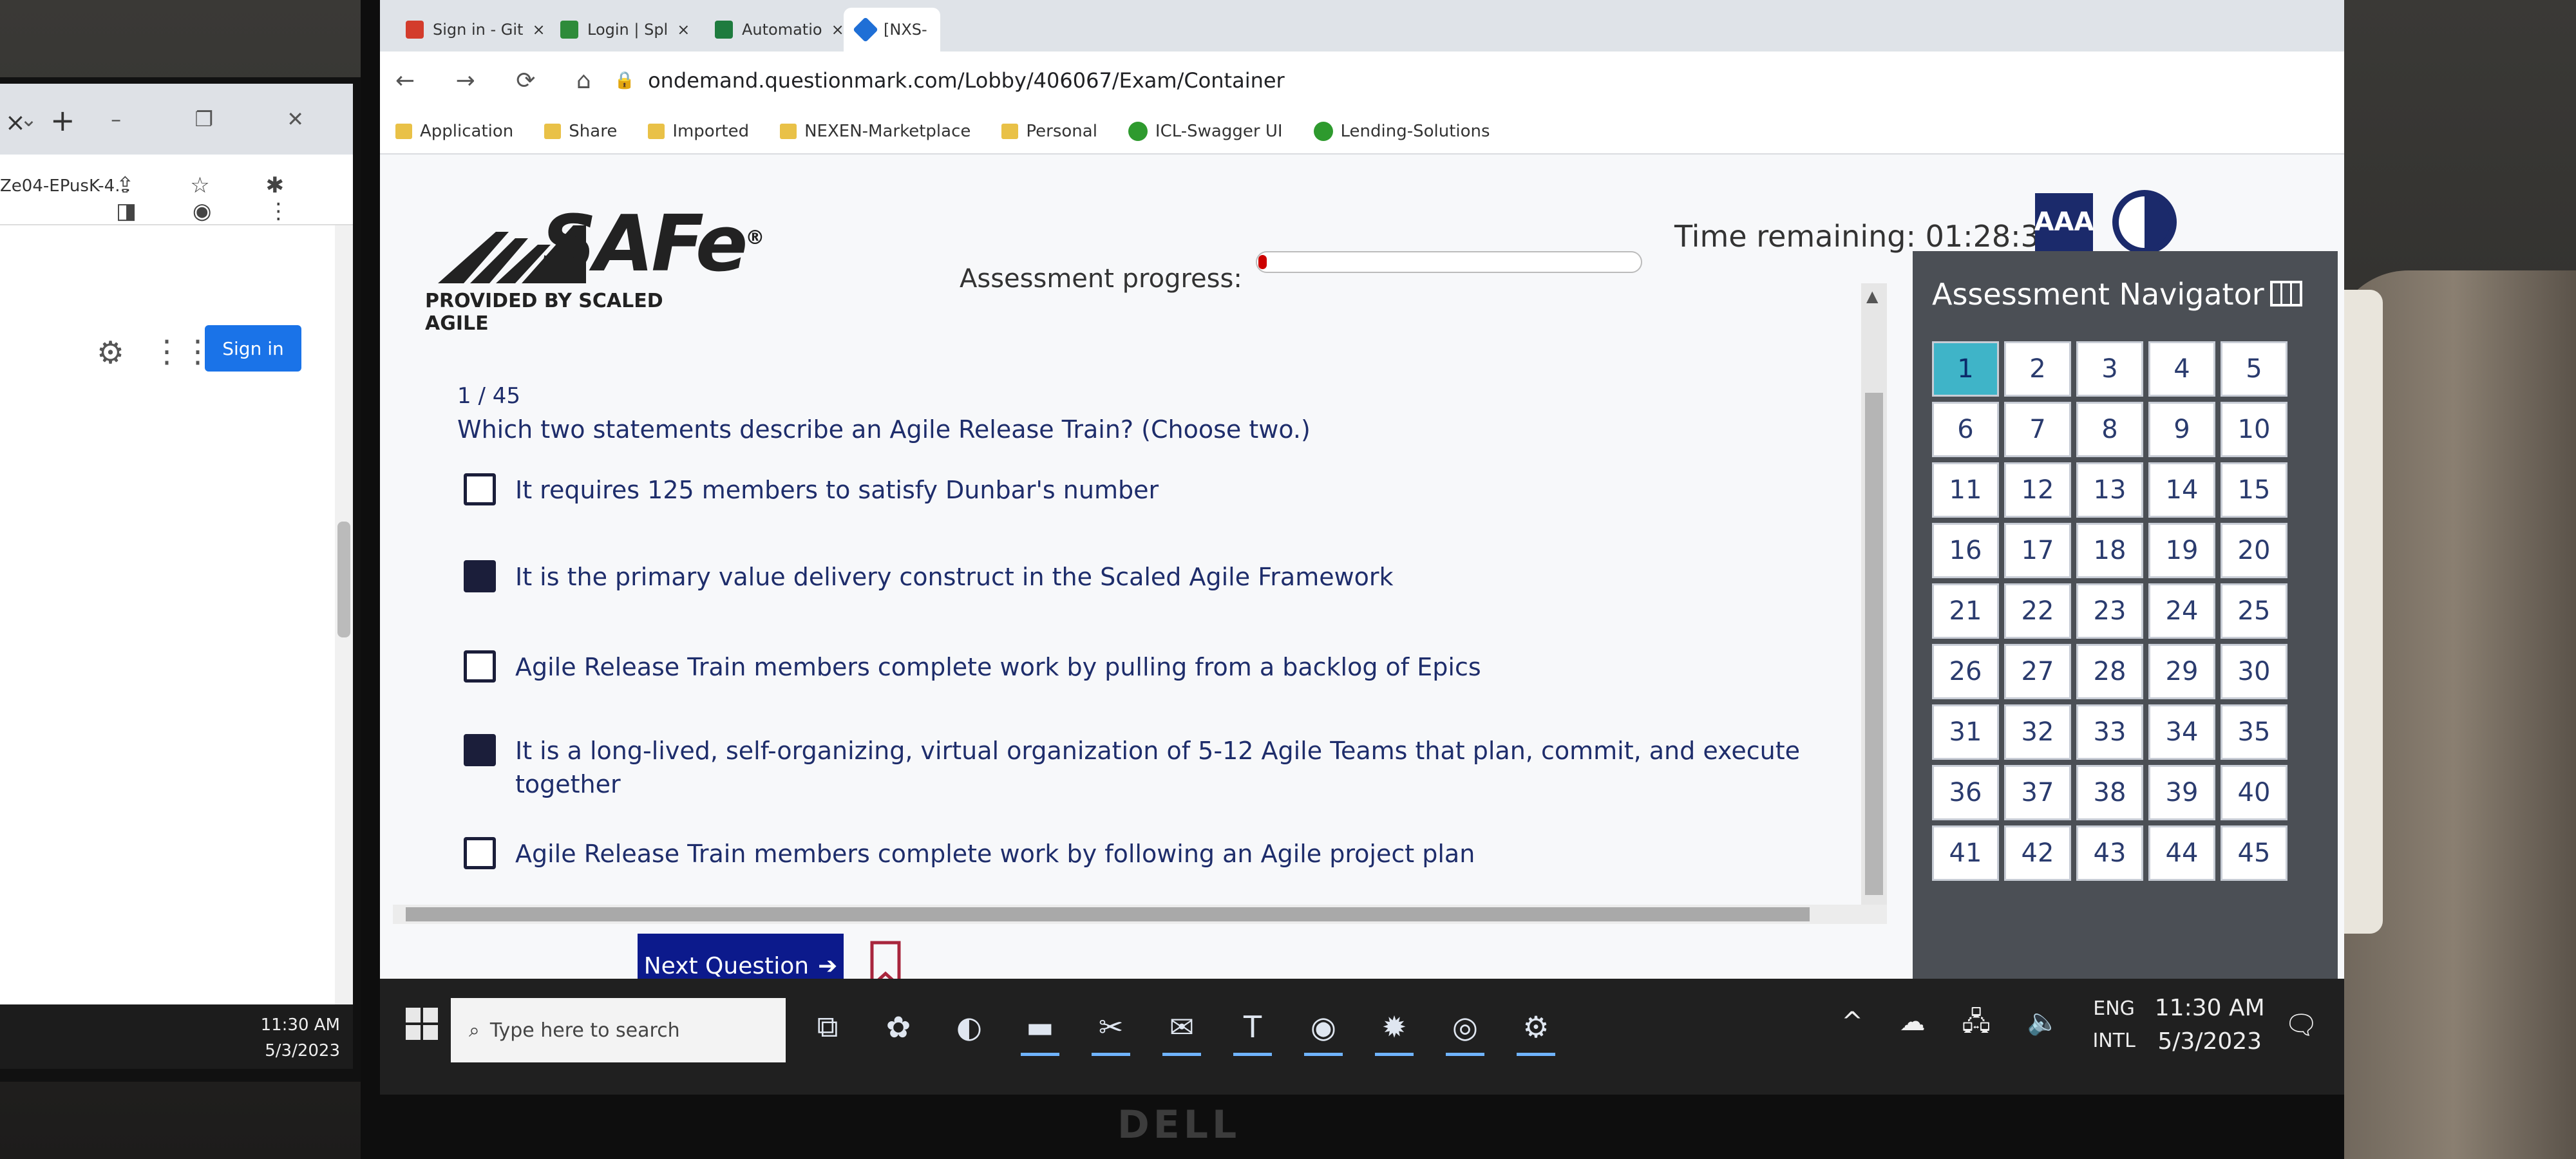 This screenshot has height=1159, width=2576. Describe the element at coordinates (2254, 611) in the screenshot. I see `navigator-question-25: 25` at that location.